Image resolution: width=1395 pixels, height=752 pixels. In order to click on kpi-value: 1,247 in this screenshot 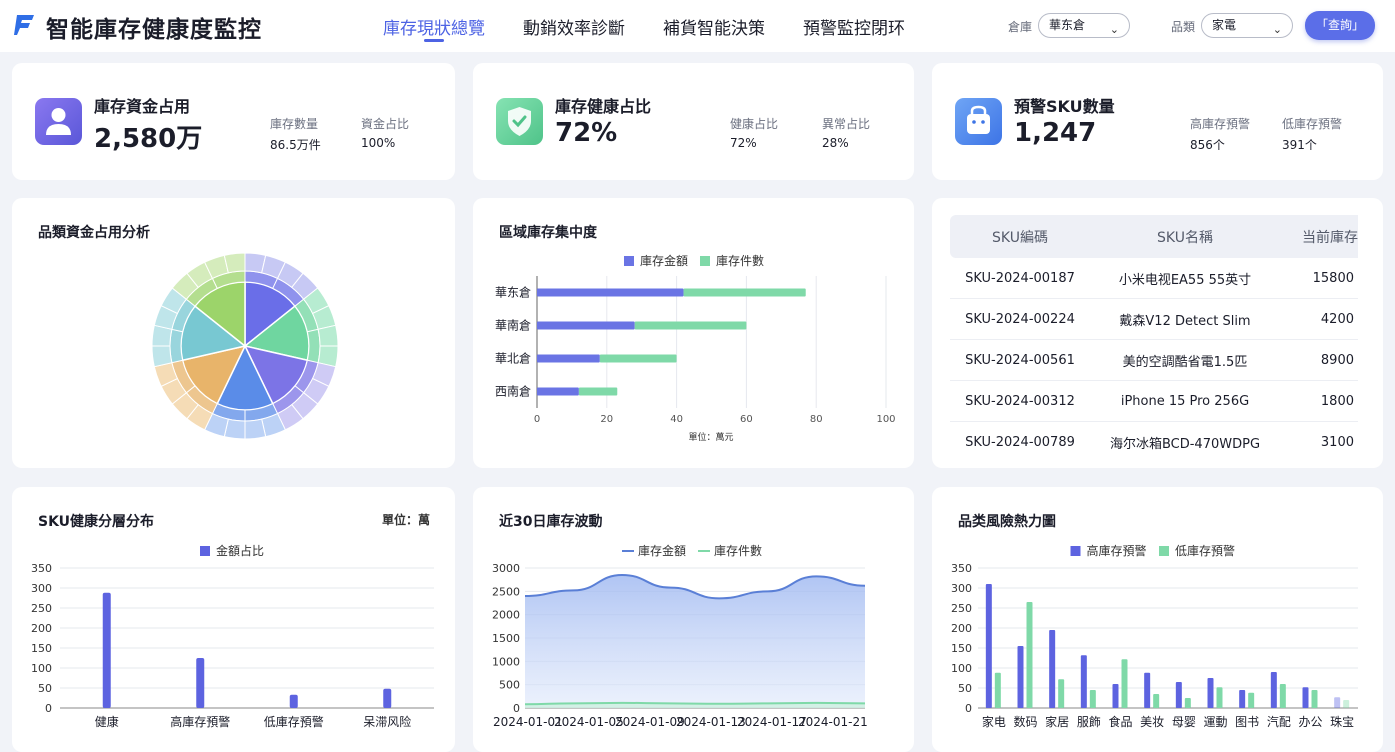, I will do `click(1055, 133)`.